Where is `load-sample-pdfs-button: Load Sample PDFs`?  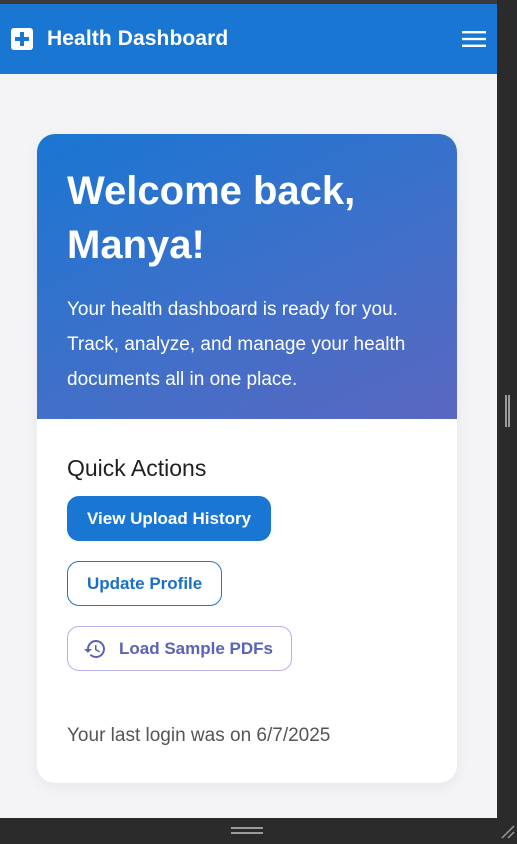 load-sample-pdfs-button: Load Sample PDFs is located at coordinates (179, 648).